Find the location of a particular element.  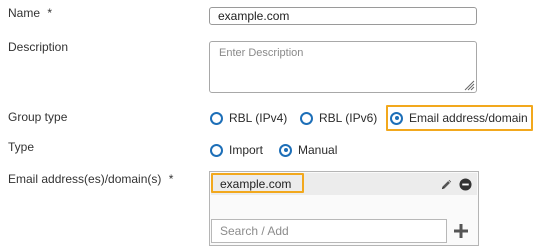

radio-rbl-ipv6: RBL (IPv6) is located at coordinates (338, 118).